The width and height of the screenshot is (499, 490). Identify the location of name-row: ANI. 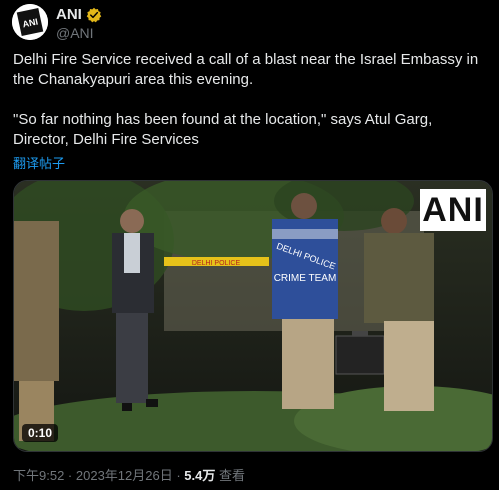
(79, 14).